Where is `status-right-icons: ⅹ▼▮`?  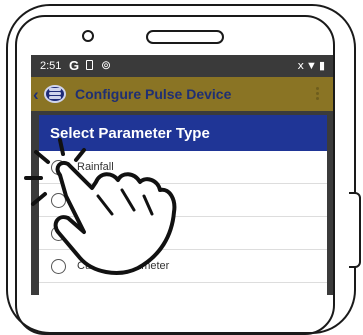 status-right-icons: ⅹ▼▮ is located at coordinates (312, 65).